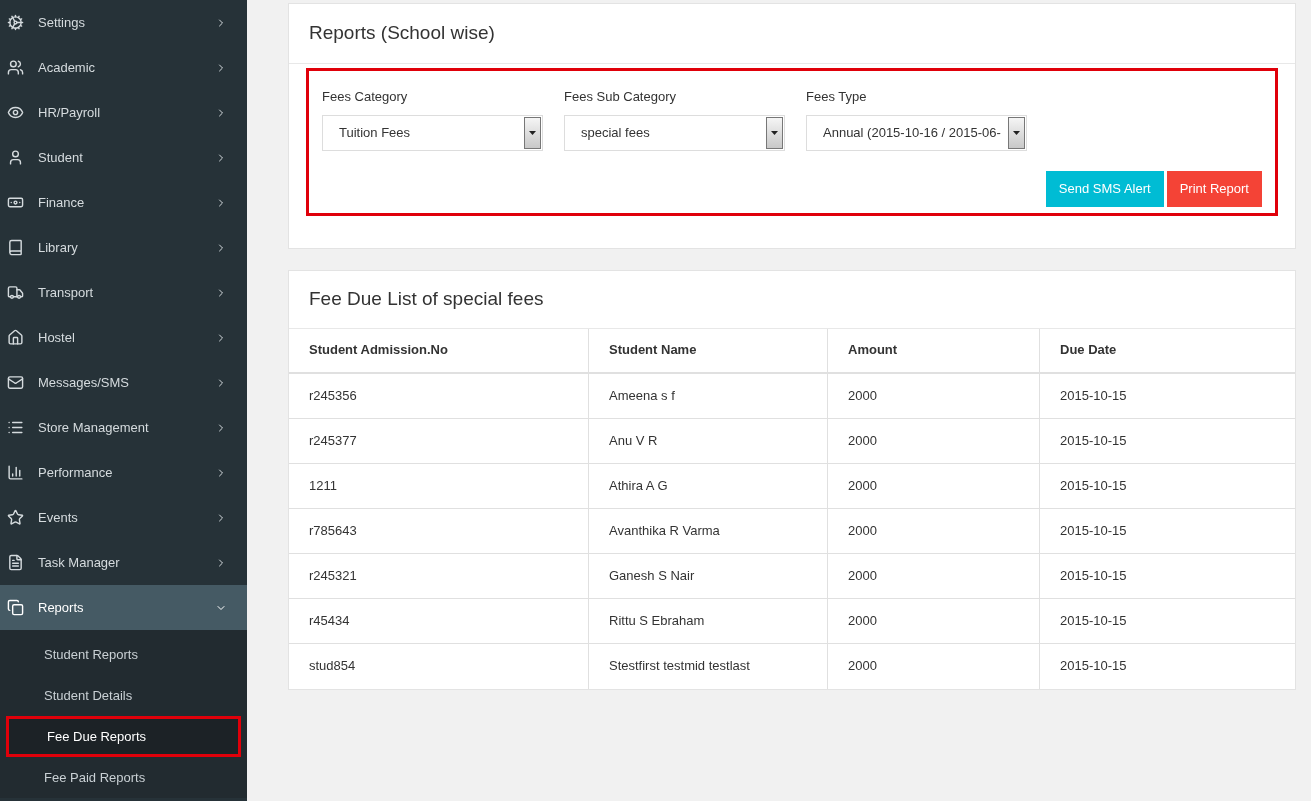 The height and width of the screenshot is (801, 1311). What do you see at coordinates (15, 157) in the screenshot?
I see `person-icon` at bounding box center [15, 157].